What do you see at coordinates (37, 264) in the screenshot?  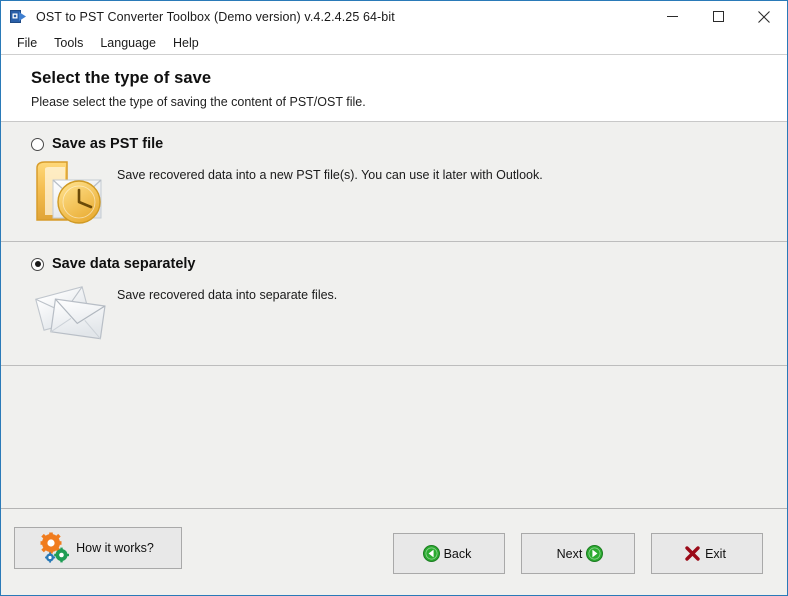 I see `radio-save-data-separately` at bounding box center [37, 264].